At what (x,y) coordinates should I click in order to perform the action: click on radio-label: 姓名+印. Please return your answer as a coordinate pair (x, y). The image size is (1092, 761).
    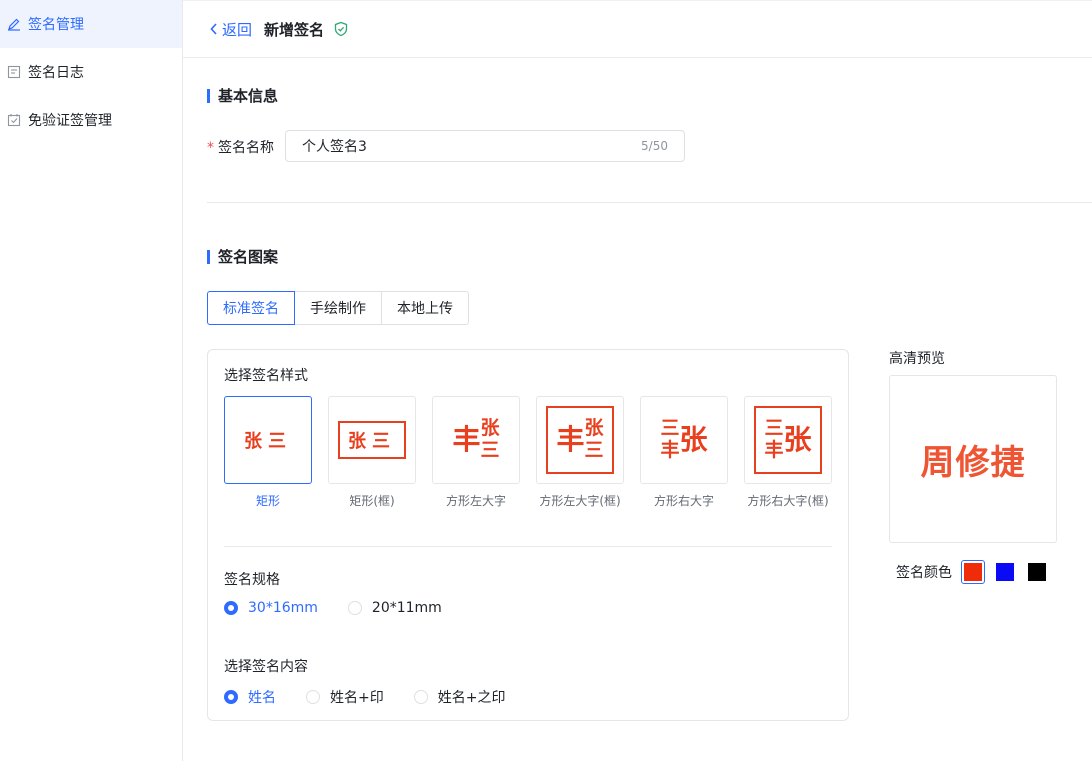
    Looking at the image, I should click on (357, 698).